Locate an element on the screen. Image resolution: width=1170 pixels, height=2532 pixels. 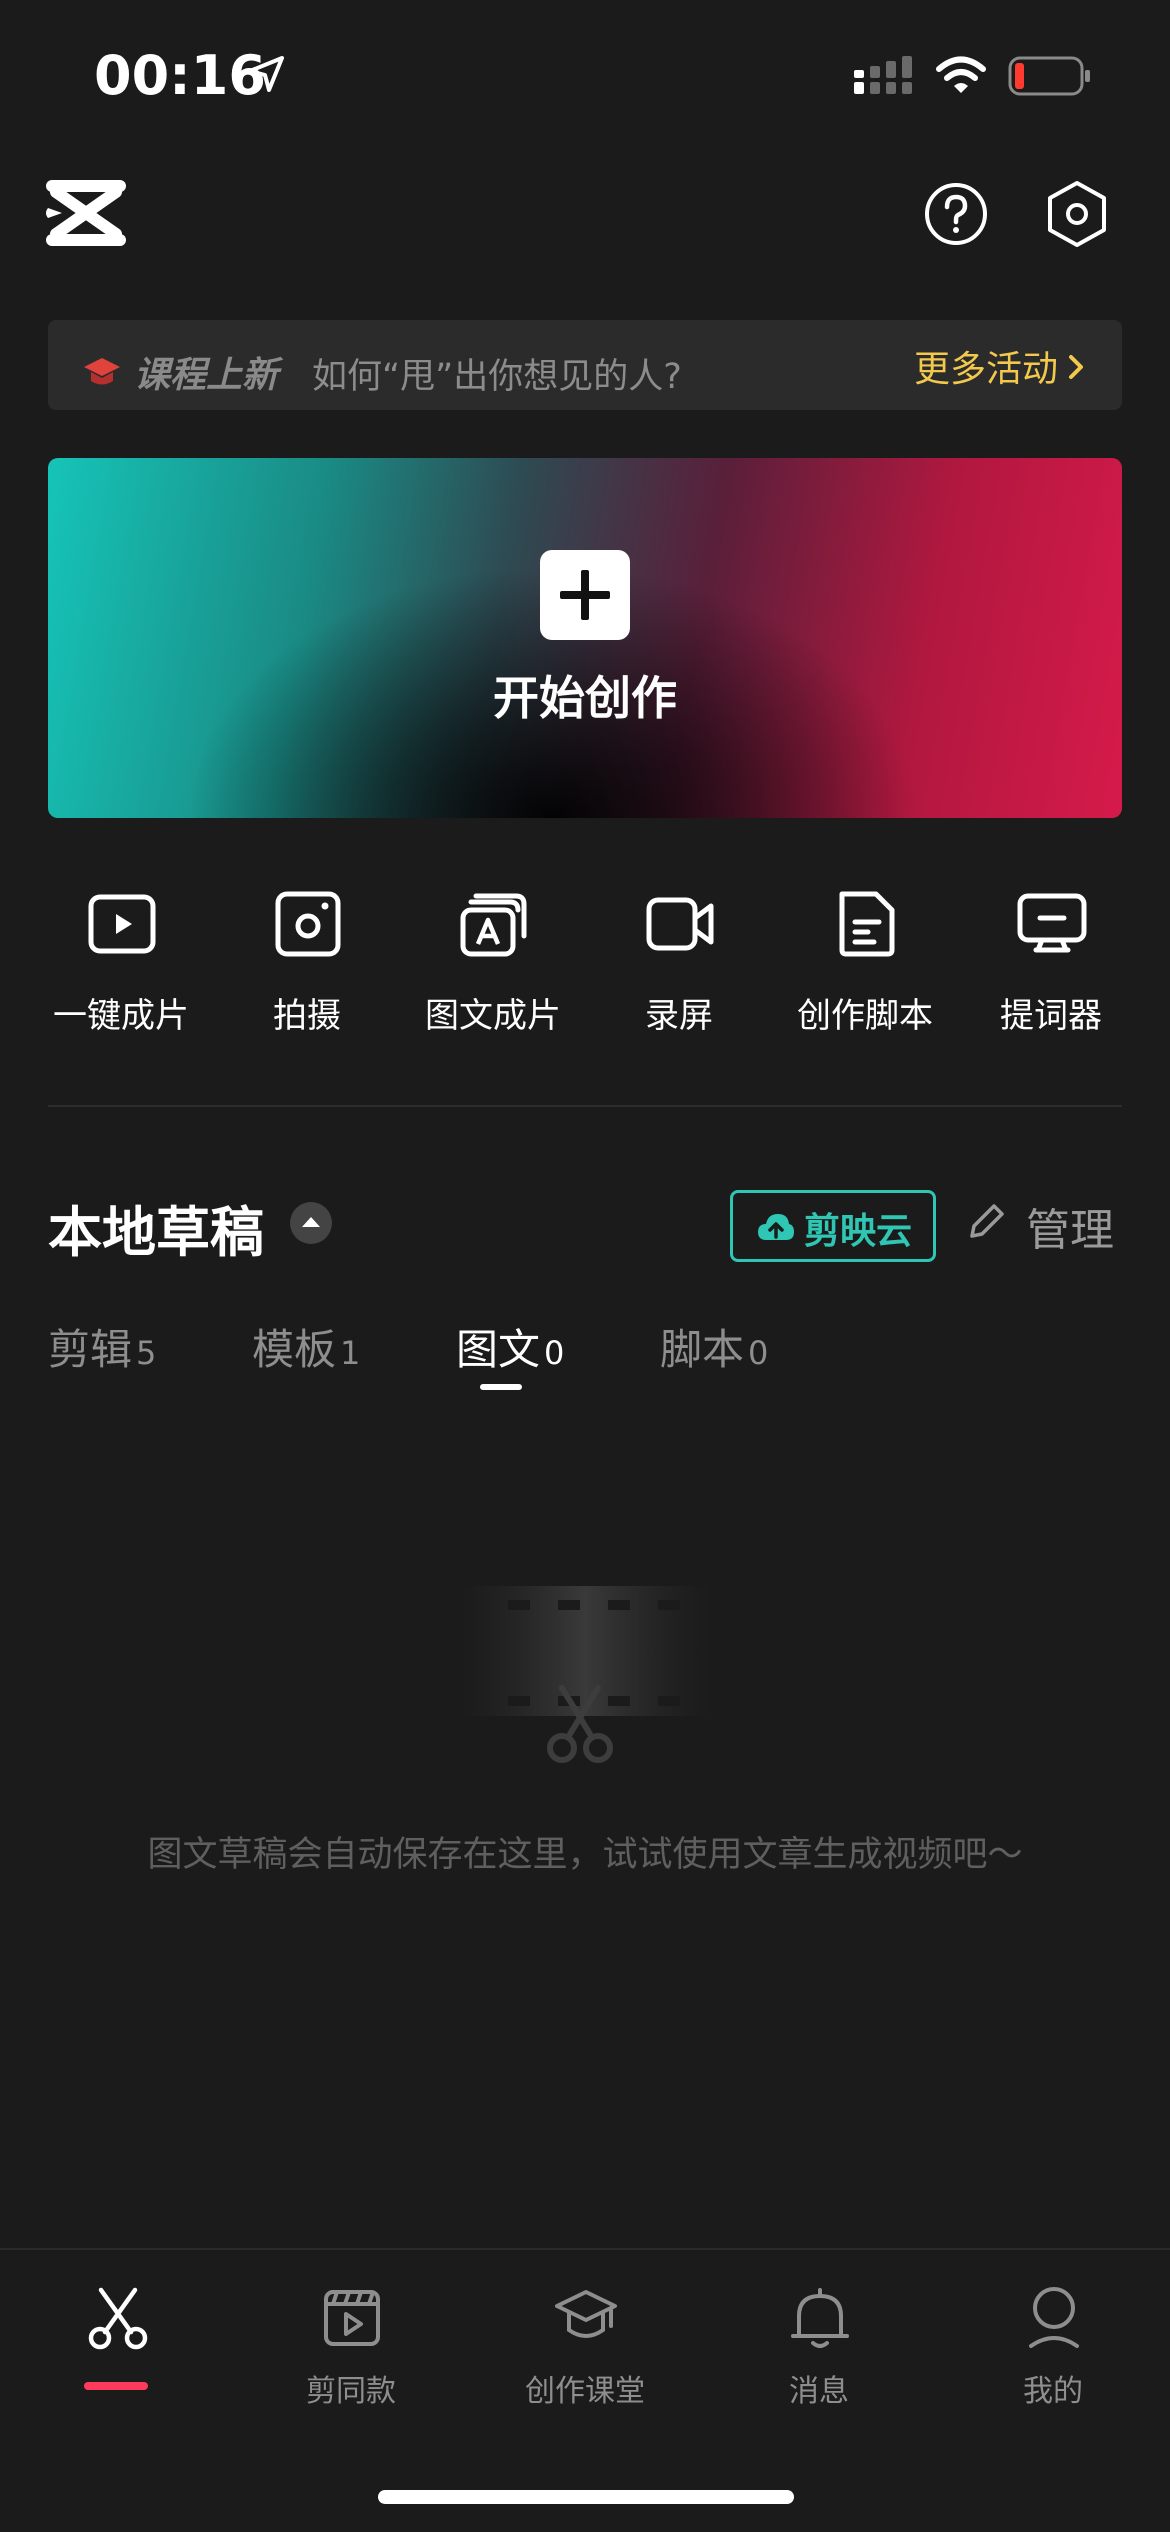
teleprompter-icon is located at coordinates (1052, 923).